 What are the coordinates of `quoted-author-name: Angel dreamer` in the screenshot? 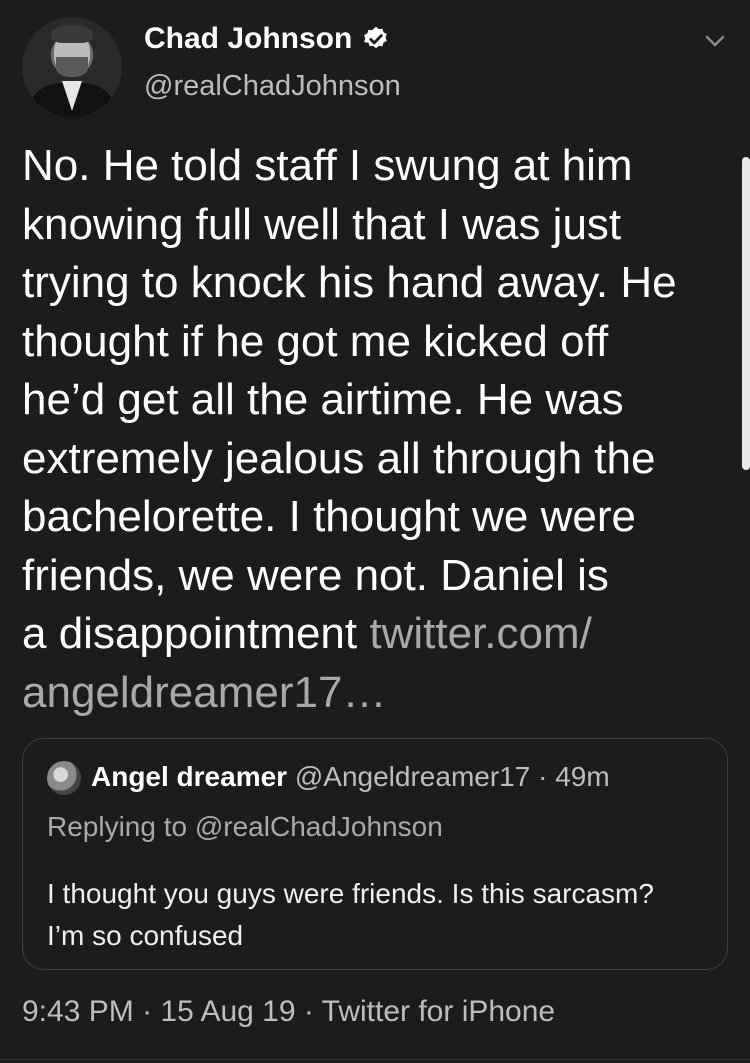 It's located at (189, 776).